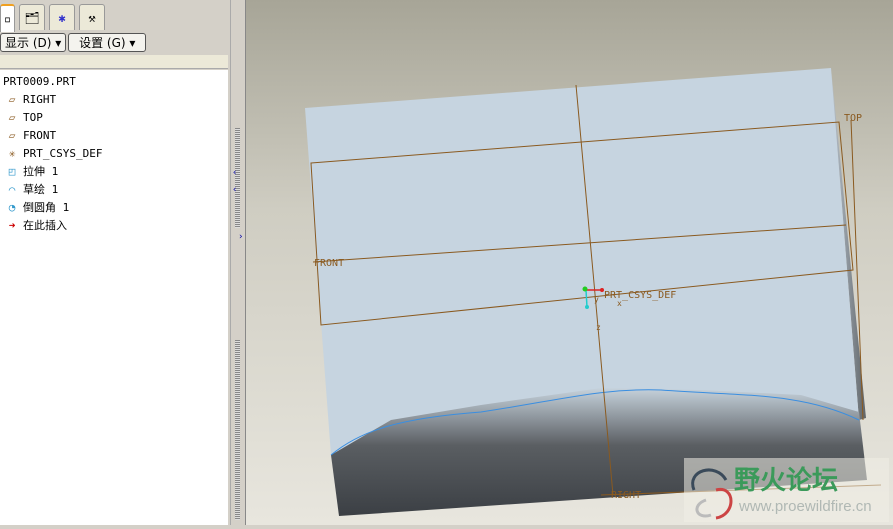 This screenshot has width=893, height=529. Describe the element at coordinates (805, 506) in the screenshot. I see `watermark-url: www.proewildfire.cn` at that location.